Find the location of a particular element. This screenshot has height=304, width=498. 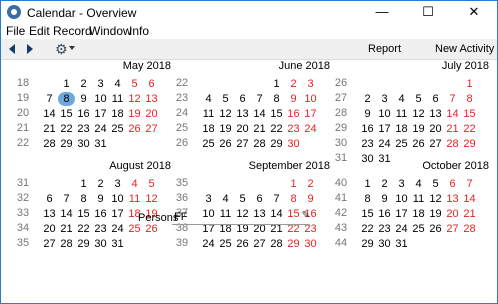

menu-edit: Edit is located at coordinates (39, 31).